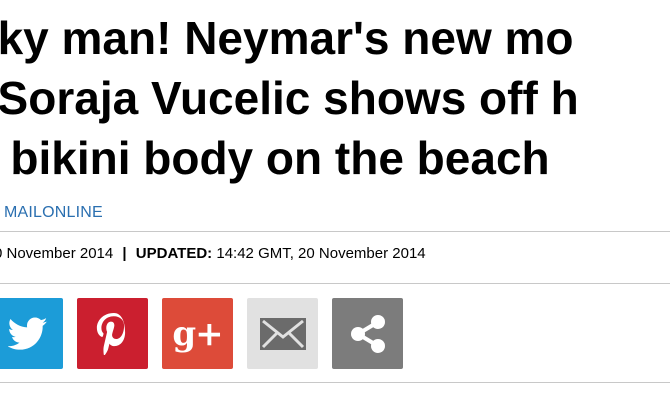  I want to click on divider-bottom, so click(335, 382).